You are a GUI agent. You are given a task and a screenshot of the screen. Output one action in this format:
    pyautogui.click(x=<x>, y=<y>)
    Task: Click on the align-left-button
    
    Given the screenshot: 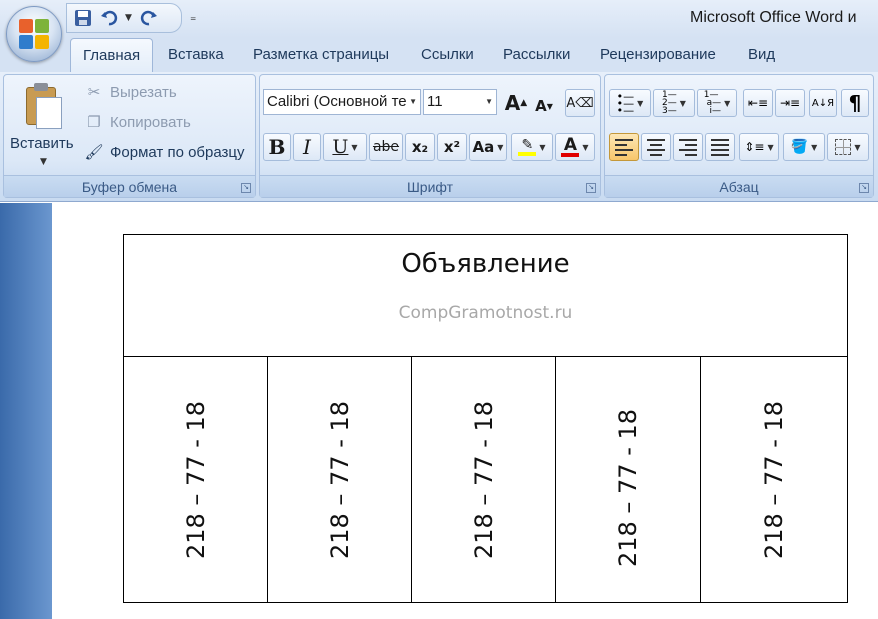 What is the action you would take?
    pyautogui.click(x=624, y=147)
    